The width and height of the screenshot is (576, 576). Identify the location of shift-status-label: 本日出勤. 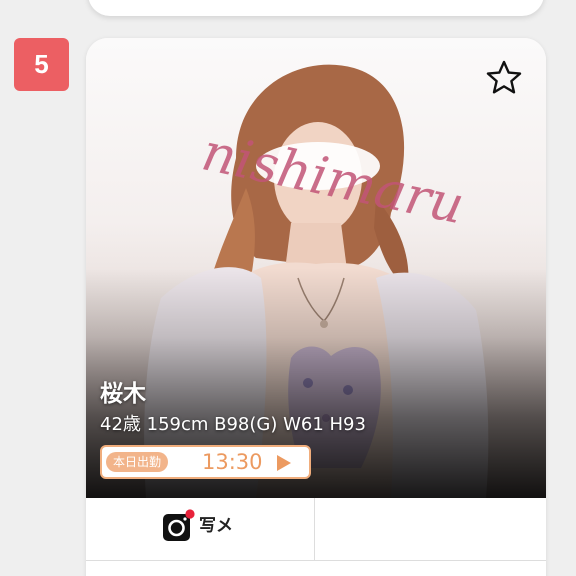
(137, 462).